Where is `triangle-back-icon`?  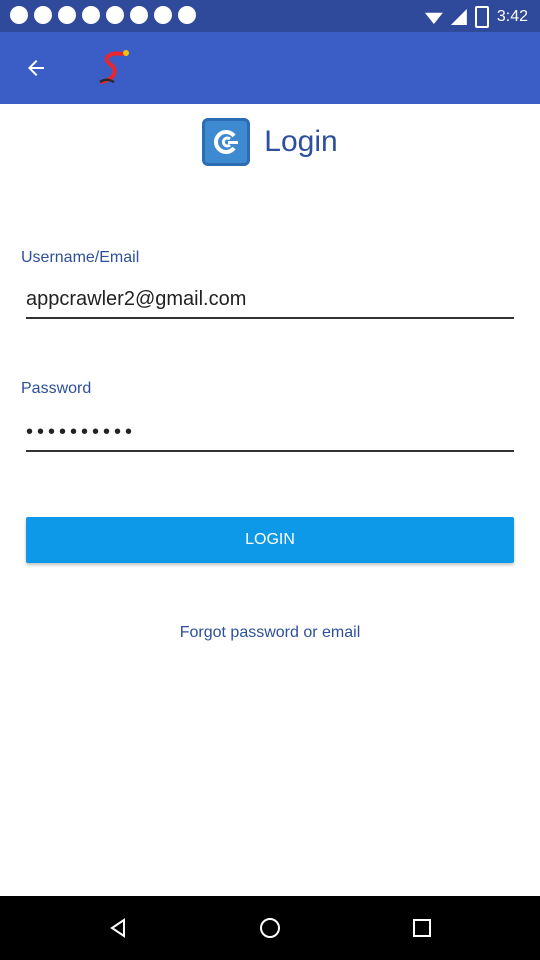 triangle-back-icon is located at coordinates (117, 928).